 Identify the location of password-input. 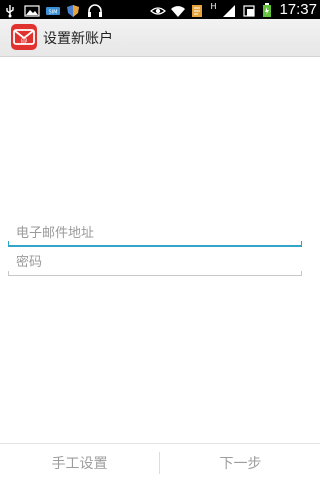
(155, 262).